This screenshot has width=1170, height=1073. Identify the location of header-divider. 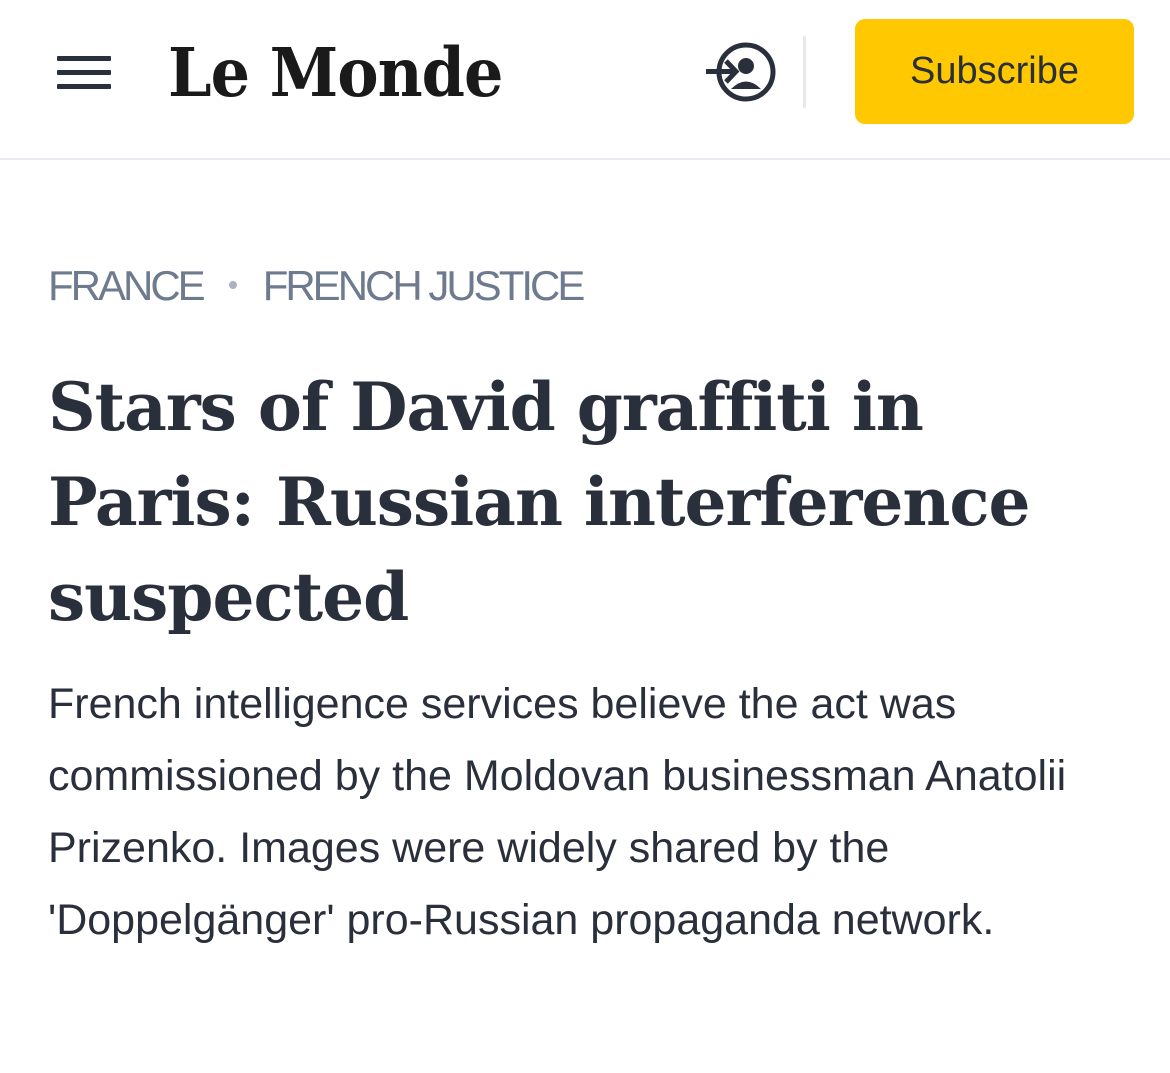
(804, 72).